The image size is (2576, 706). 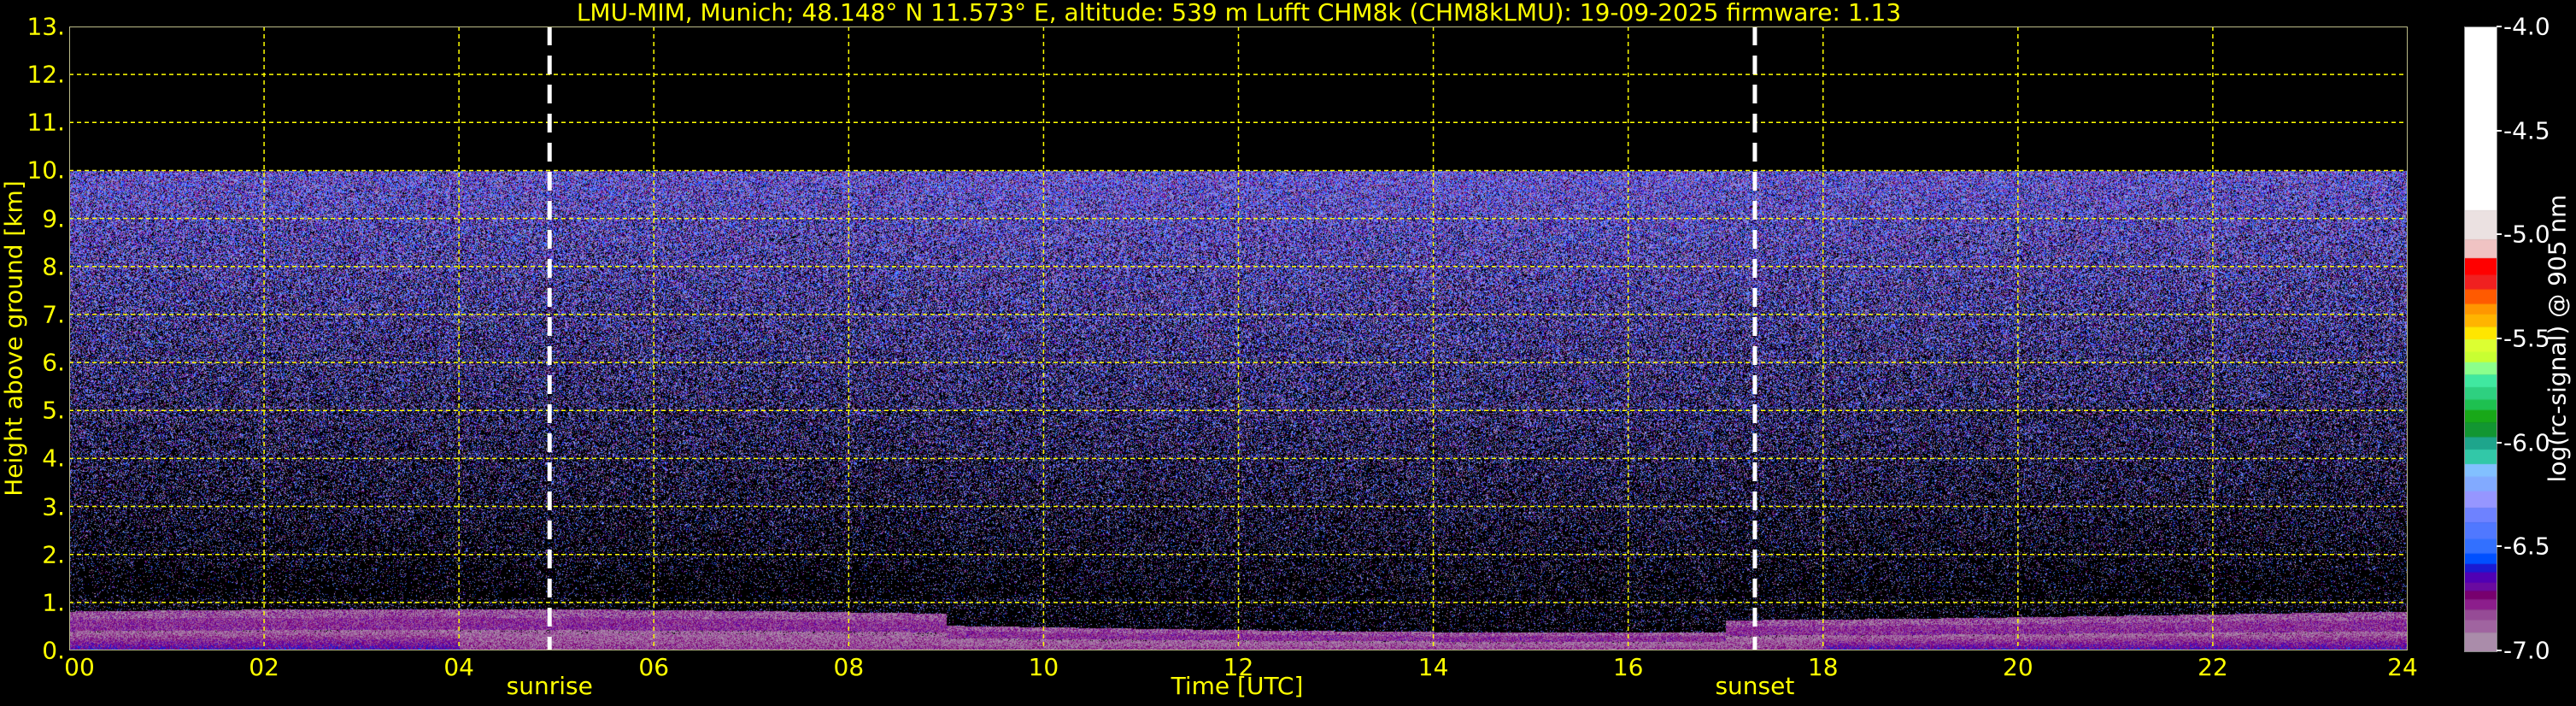 I want to click on x-axis-label: Time [UTC], so click(x=1237, y=686).